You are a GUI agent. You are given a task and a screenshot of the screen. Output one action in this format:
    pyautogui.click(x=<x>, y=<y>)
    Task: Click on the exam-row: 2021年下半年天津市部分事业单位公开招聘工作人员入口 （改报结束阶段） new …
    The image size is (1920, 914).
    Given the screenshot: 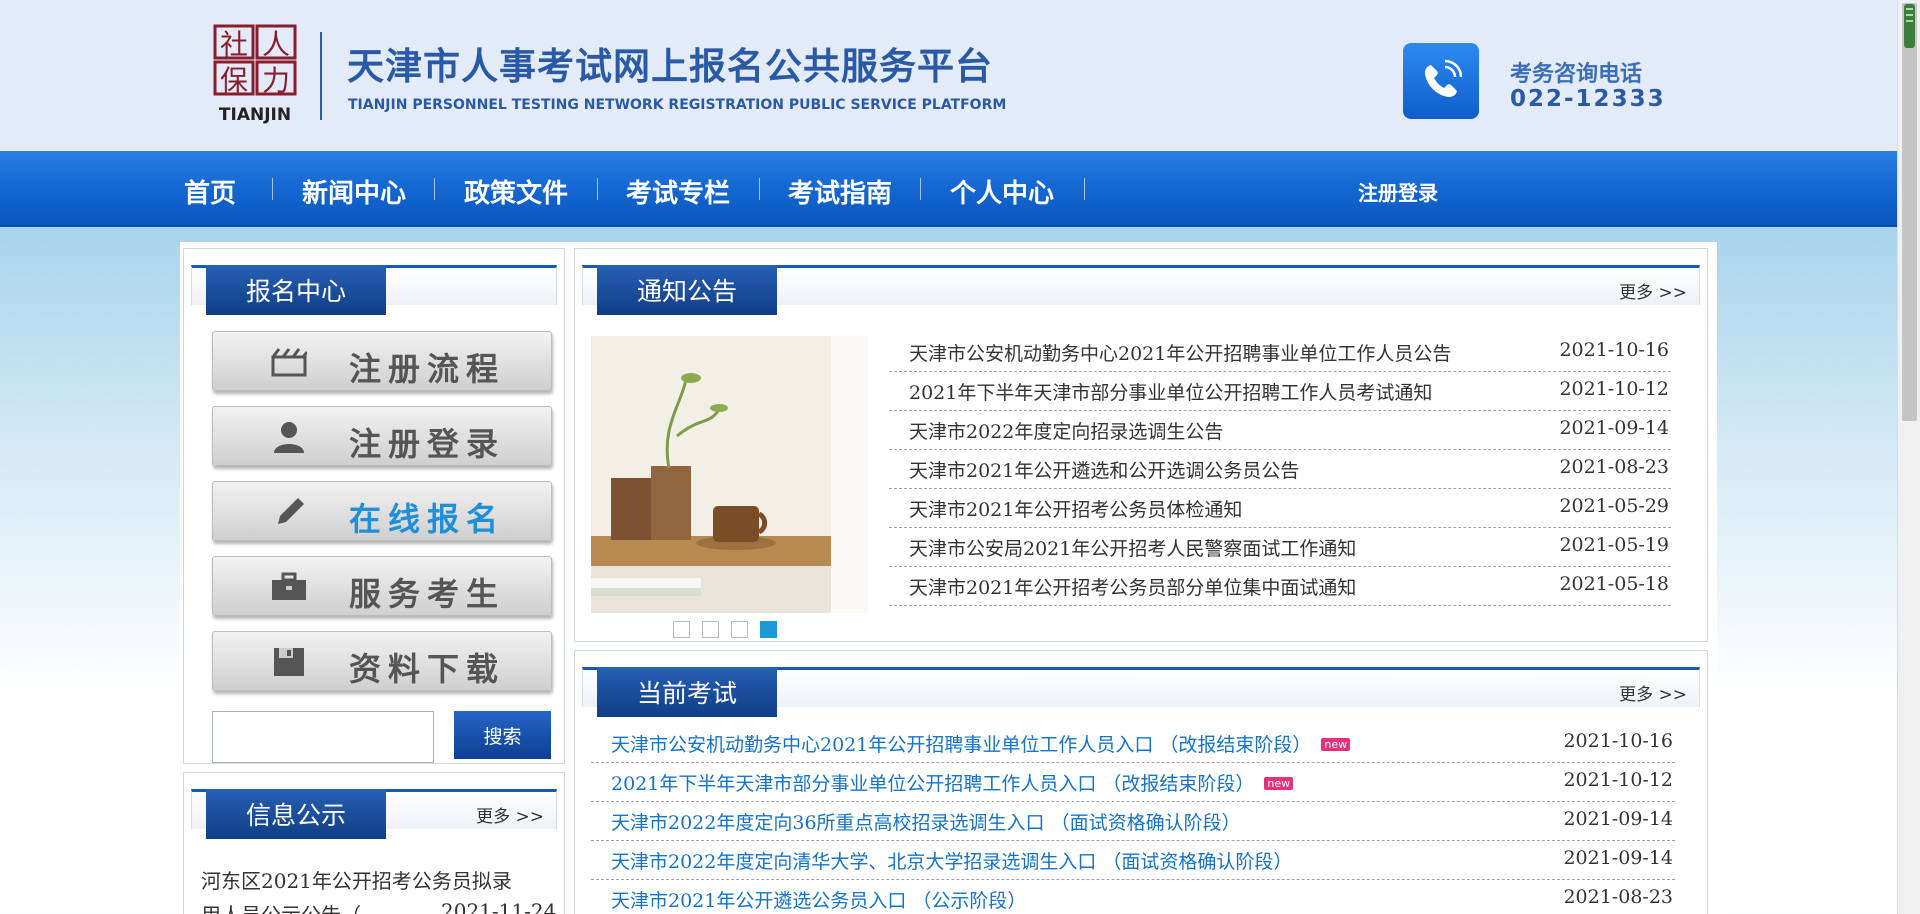 What is the action you would take?
    pyautogui.click(x=1133, y=782)
    